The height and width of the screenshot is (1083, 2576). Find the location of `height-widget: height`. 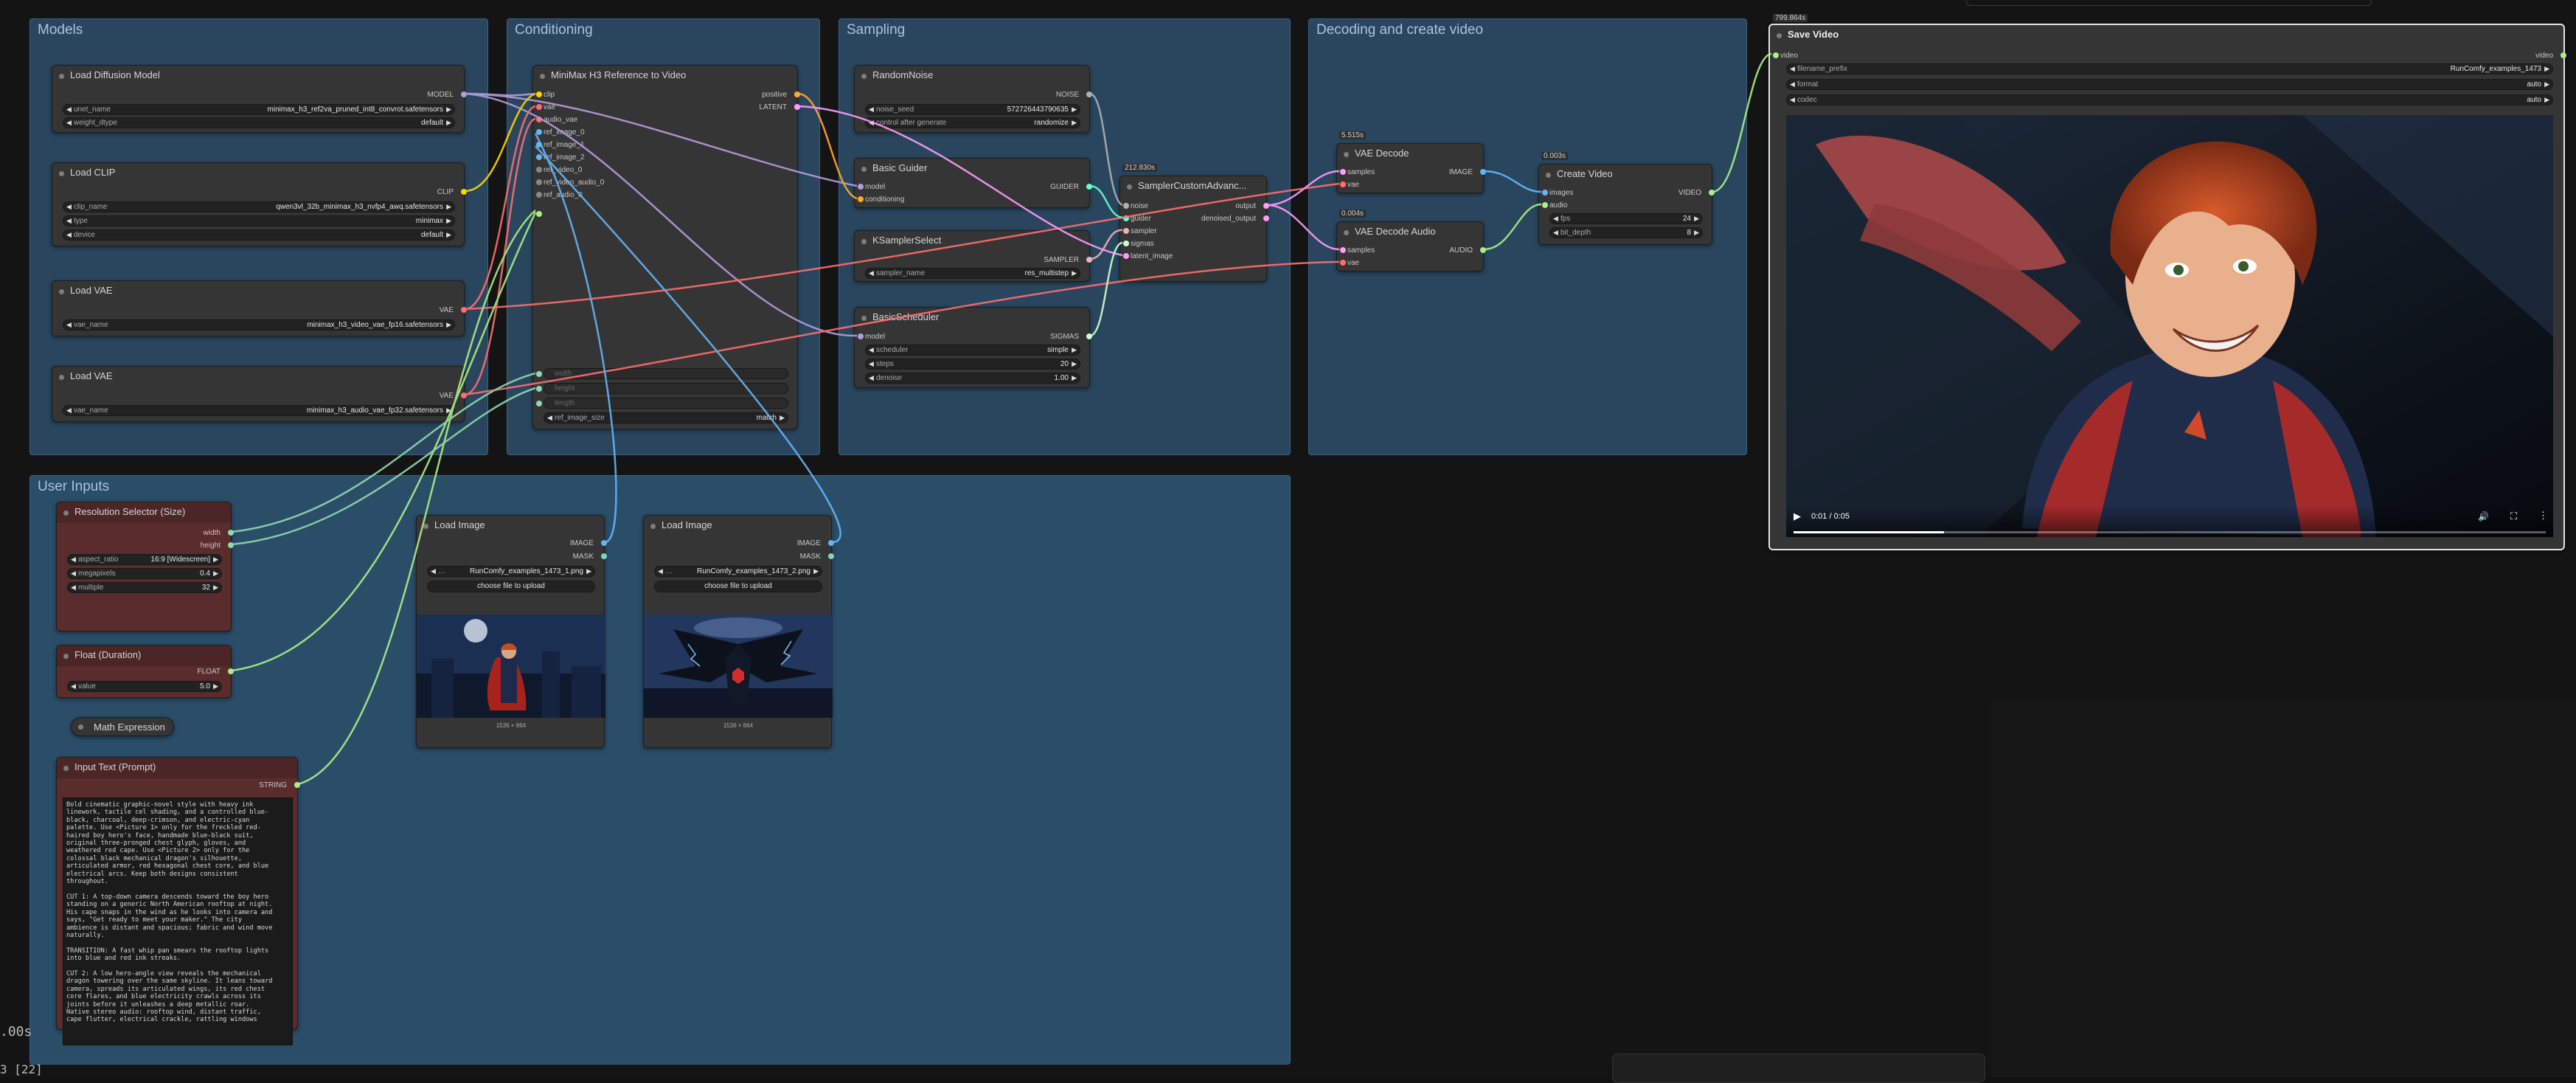

height-widget: height is located at coordinates (666, 388).